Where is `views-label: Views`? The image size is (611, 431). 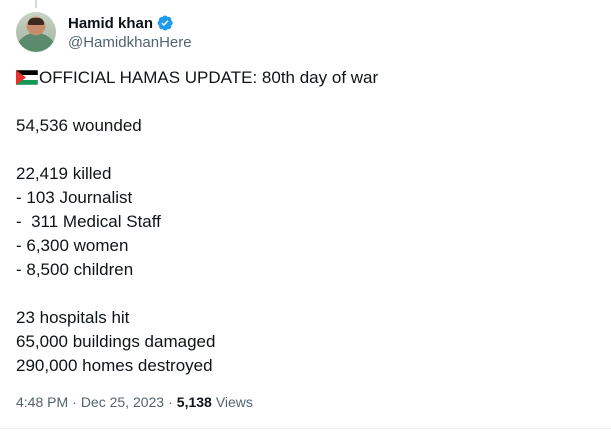 views-label: Views is located at coordinates (234, 402).